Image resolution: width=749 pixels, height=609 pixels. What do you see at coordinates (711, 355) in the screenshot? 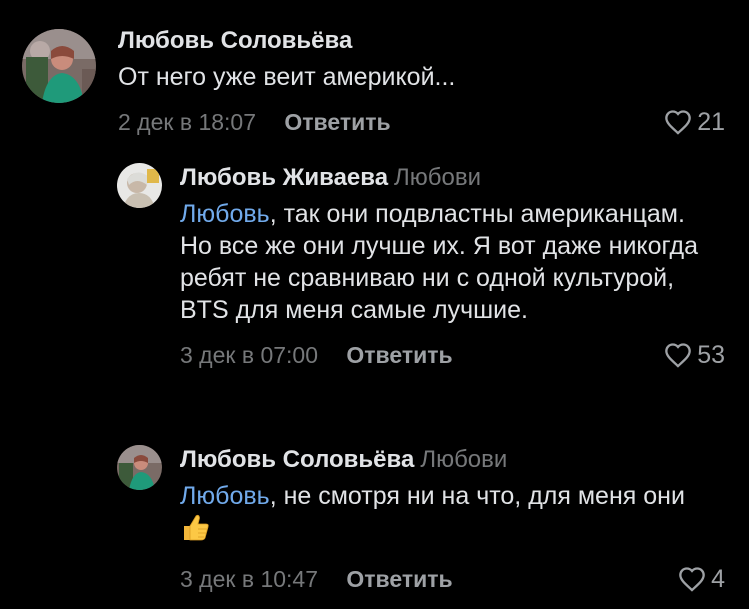
I see `like-count: 53` at bounding box center [711, 355].